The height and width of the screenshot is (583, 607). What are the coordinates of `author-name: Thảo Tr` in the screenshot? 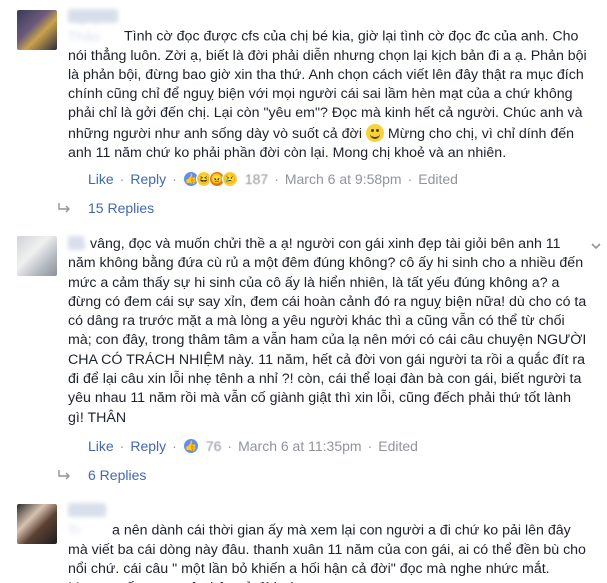 It's located at (87, 521).